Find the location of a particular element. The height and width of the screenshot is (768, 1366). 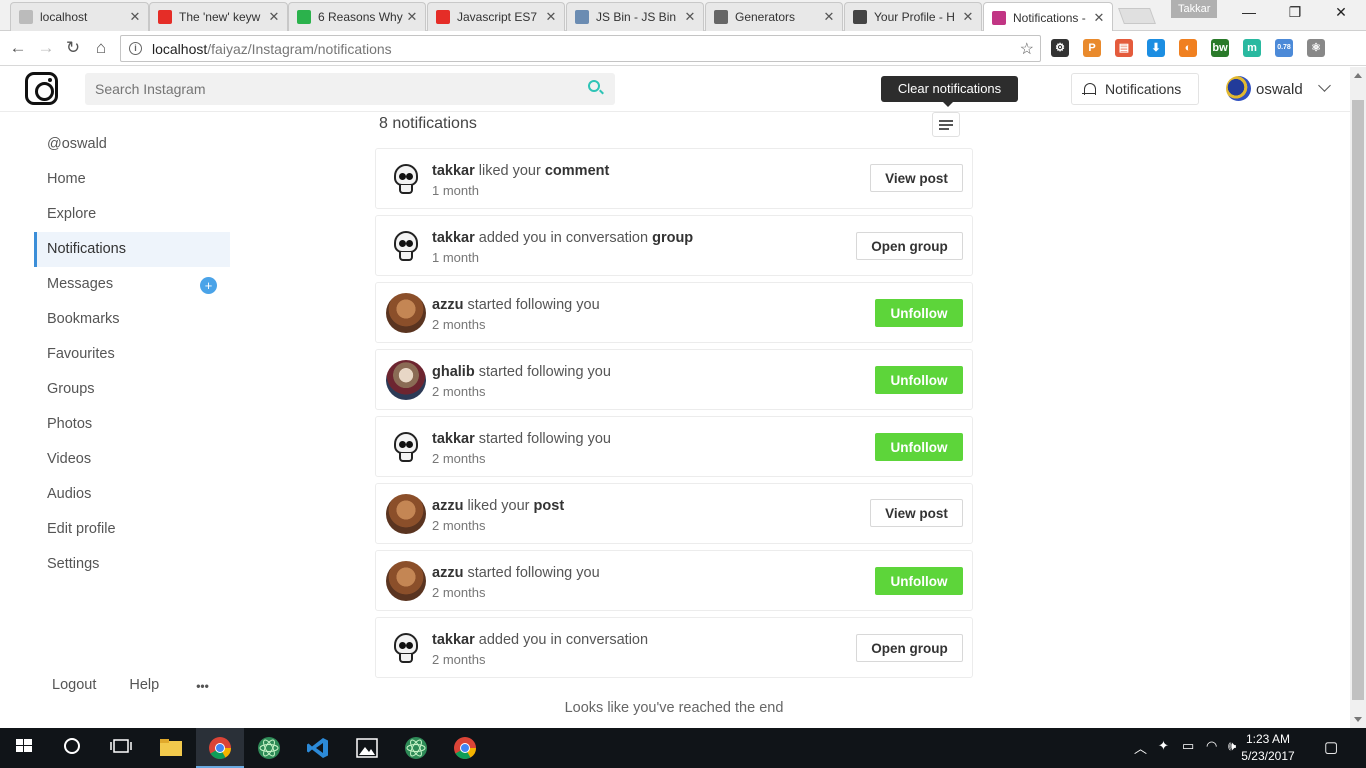

instagram-logo-icon is located at coordinates (41, 88).